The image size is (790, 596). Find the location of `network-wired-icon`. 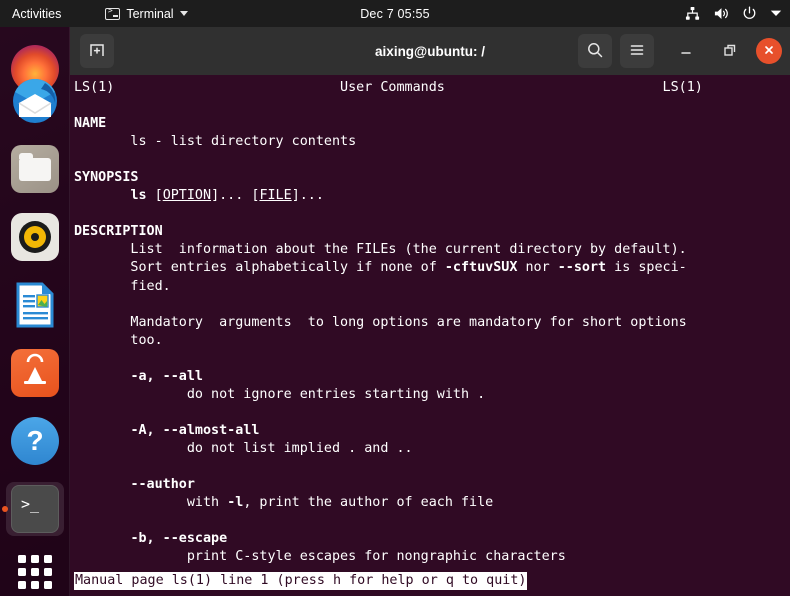

network-wired-icon is located at coordinates (692, 13).